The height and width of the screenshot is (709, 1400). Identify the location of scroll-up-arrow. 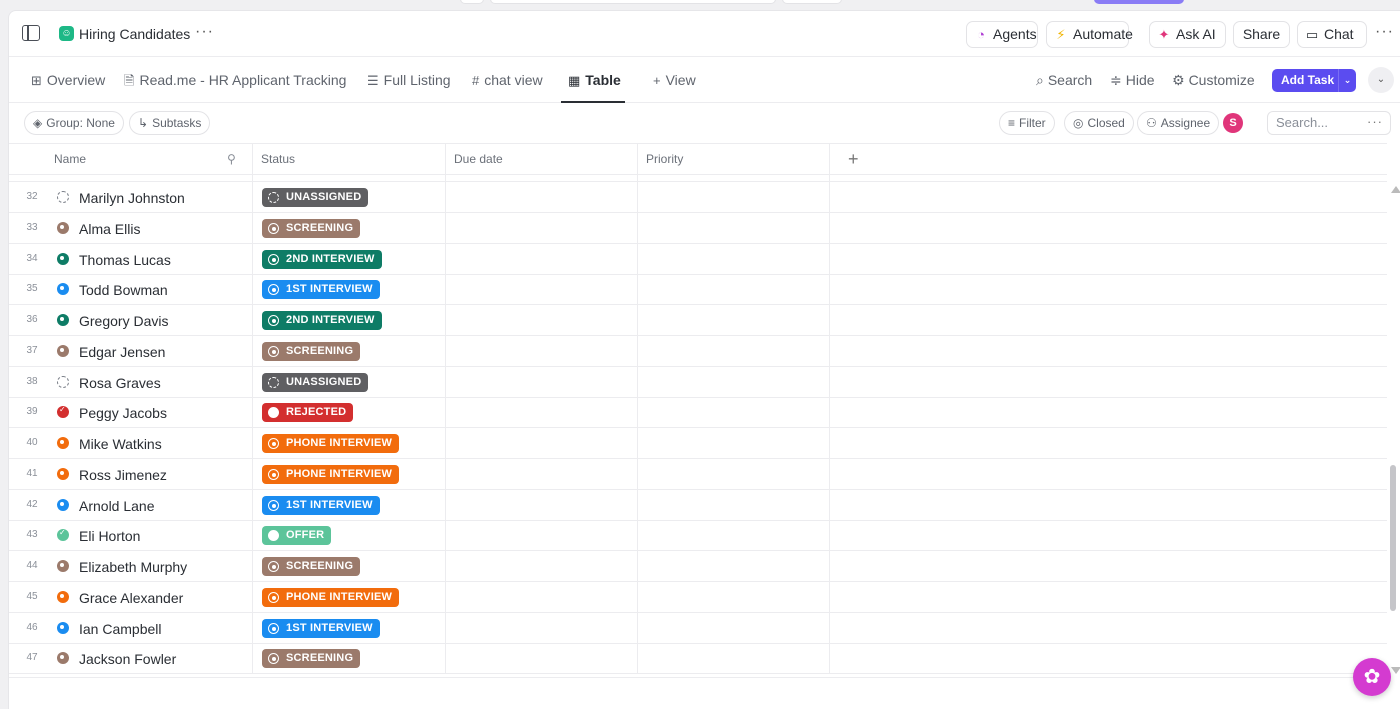
(1395, 189).